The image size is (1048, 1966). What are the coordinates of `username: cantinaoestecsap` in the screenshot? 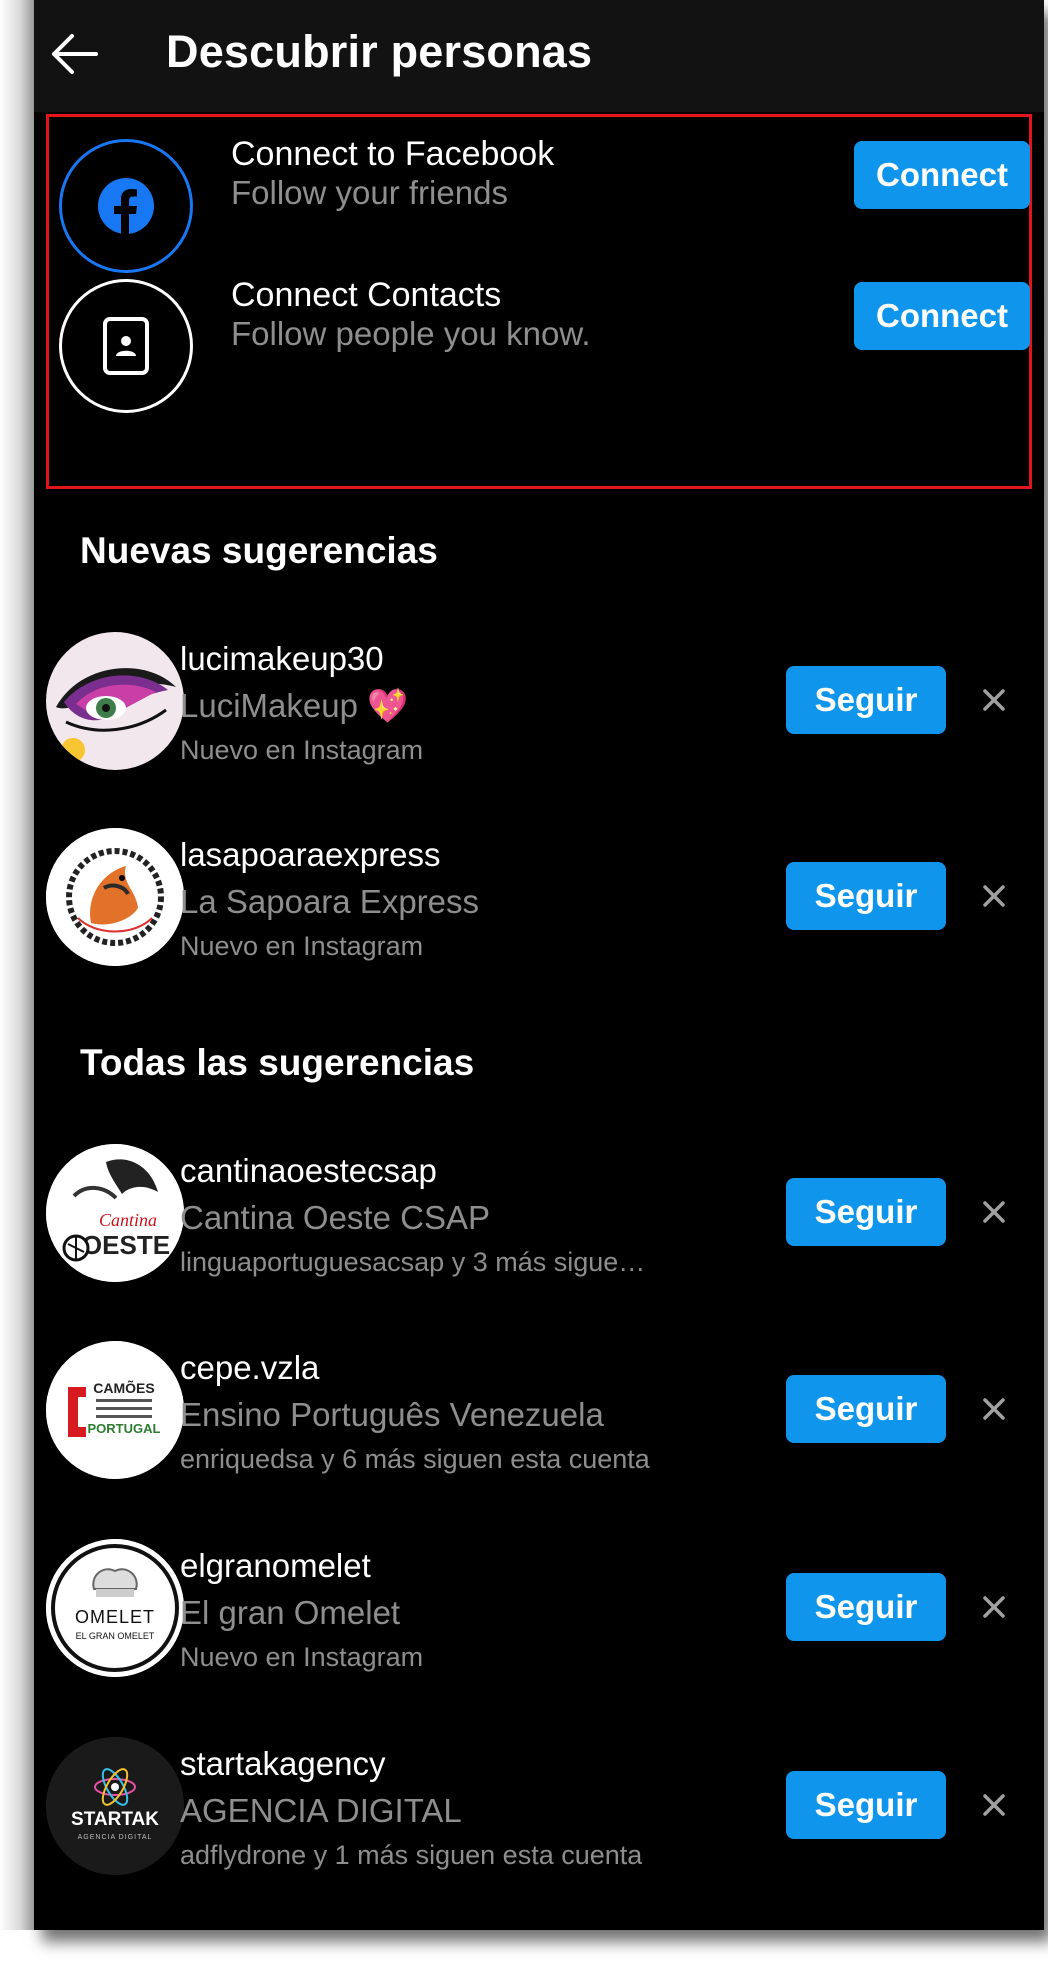 It's located at (308, 1171).